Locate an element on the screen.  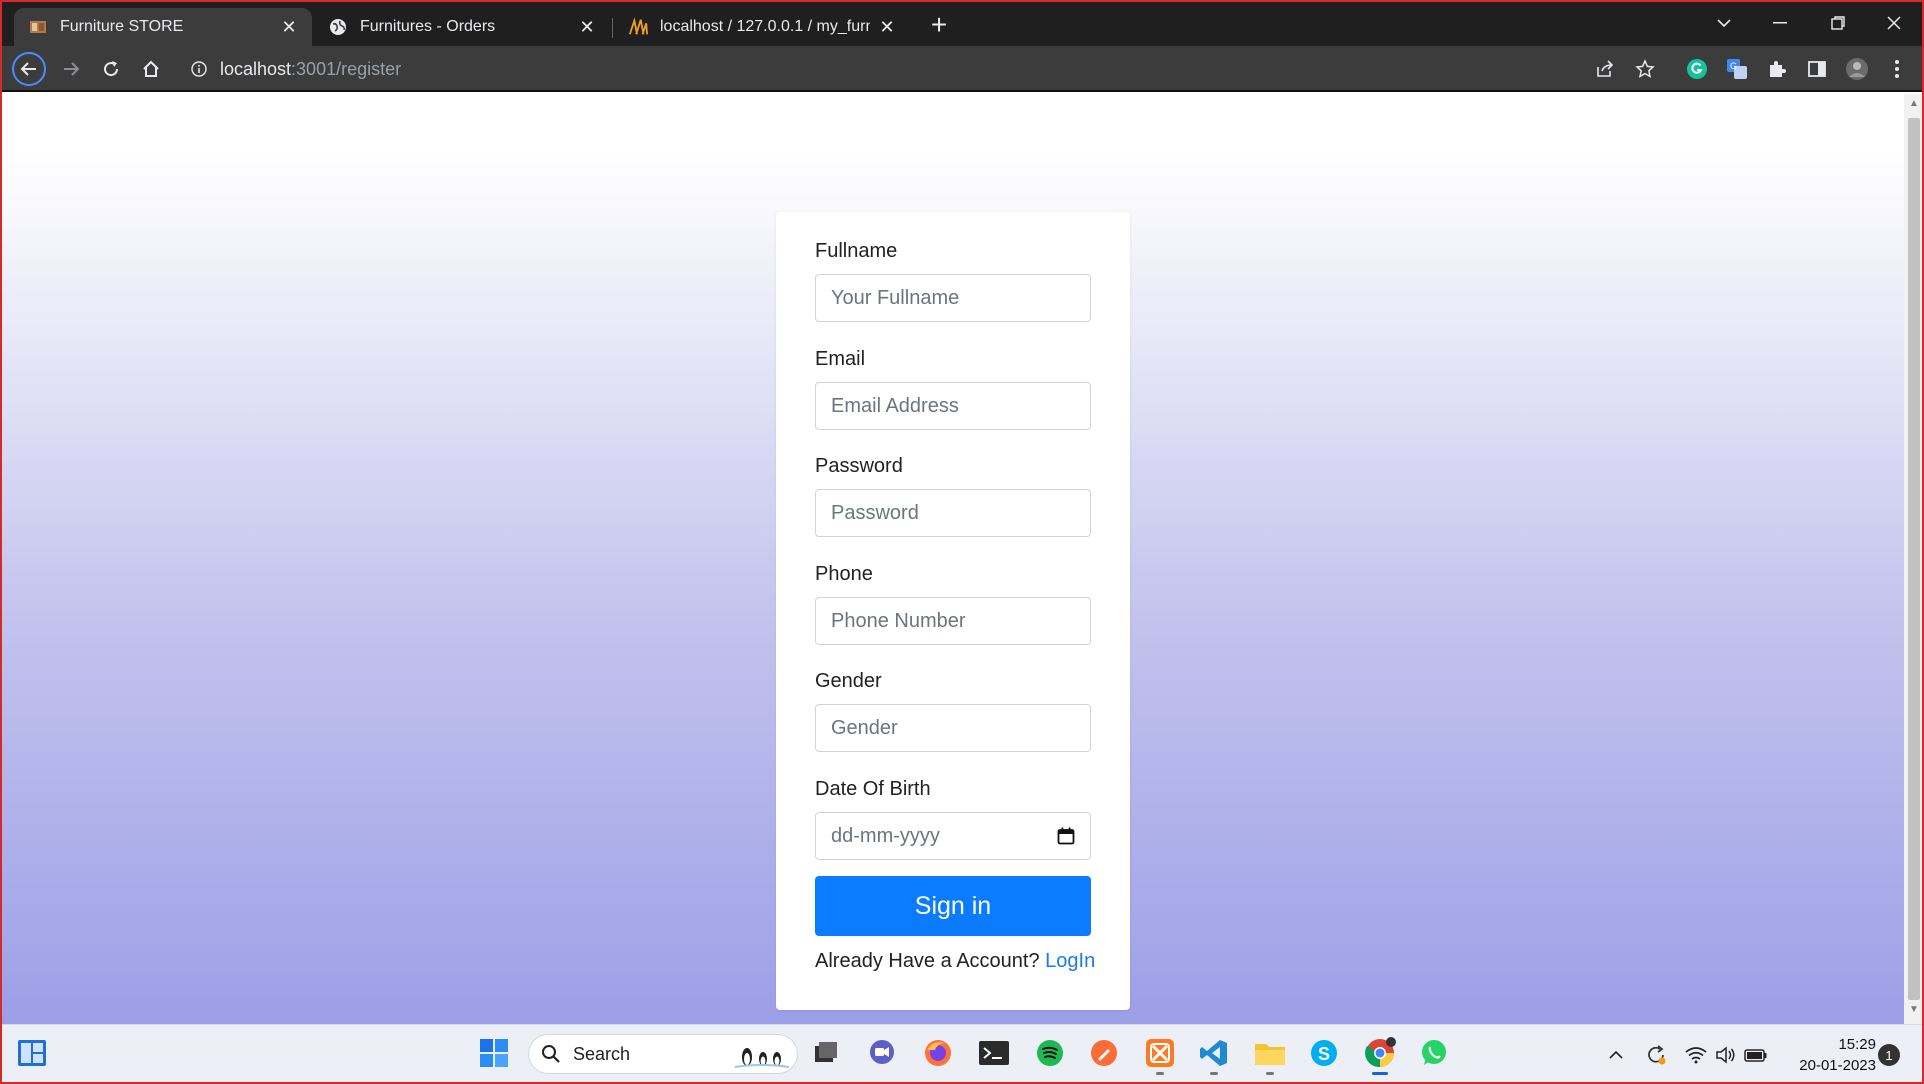
home-button is located at coordinates (151, 69).